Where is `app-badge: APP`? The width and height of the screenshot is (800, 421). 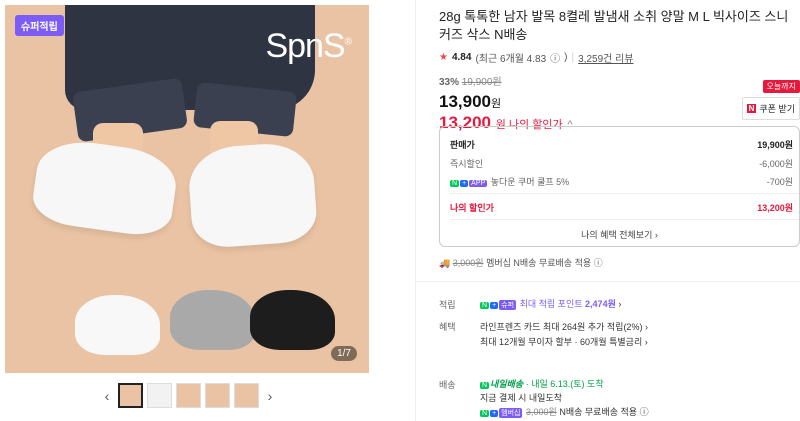
app-badge: APP is located at coordinates (478, 183).